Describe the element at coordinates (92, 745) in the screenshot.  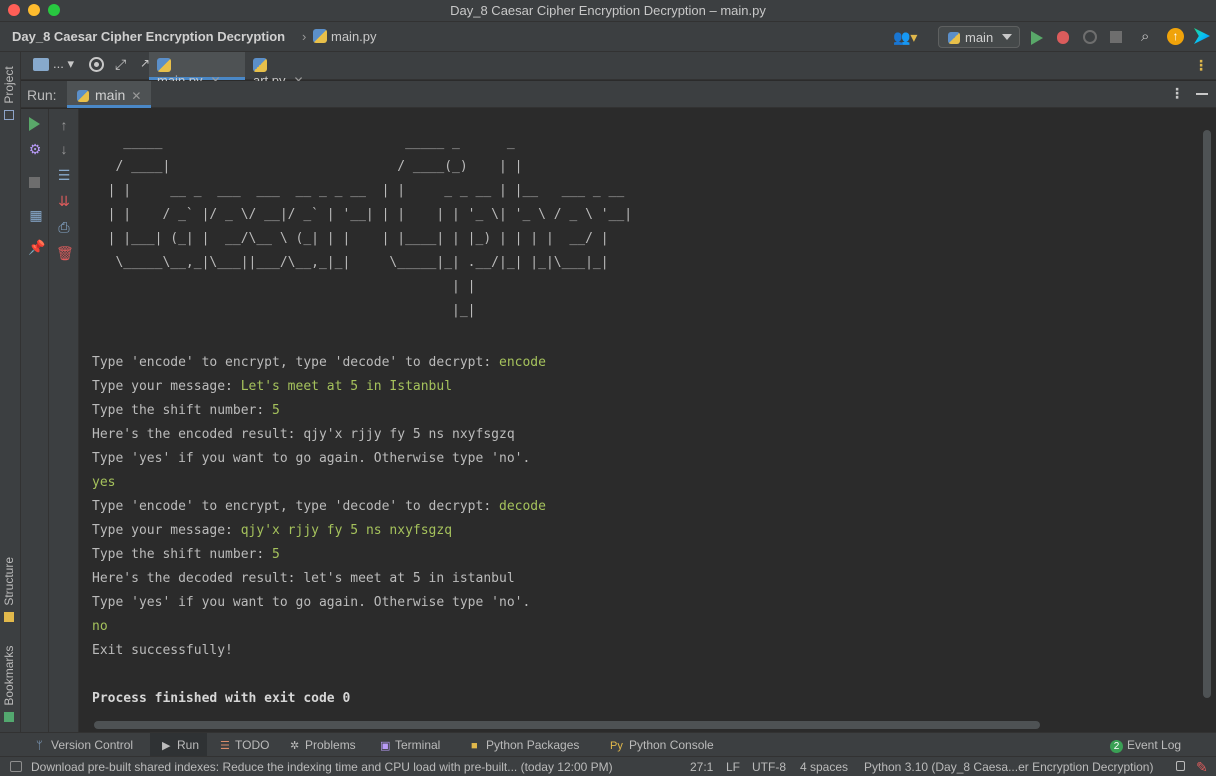
I see `version-control-label: Version Control` at that location.